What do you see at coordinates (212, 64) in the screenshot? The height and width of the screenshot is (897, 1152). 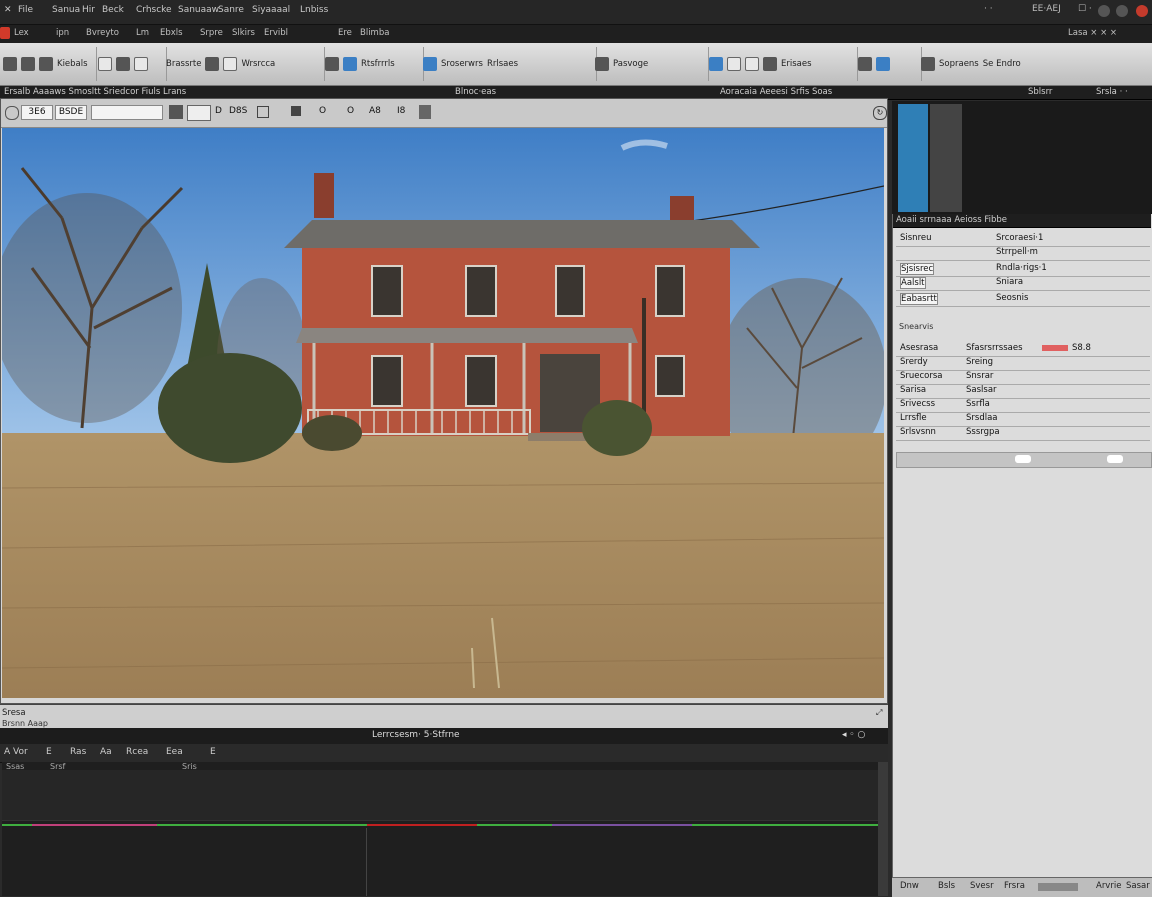 I see `brush-icon` at bounding box center [212, 64].